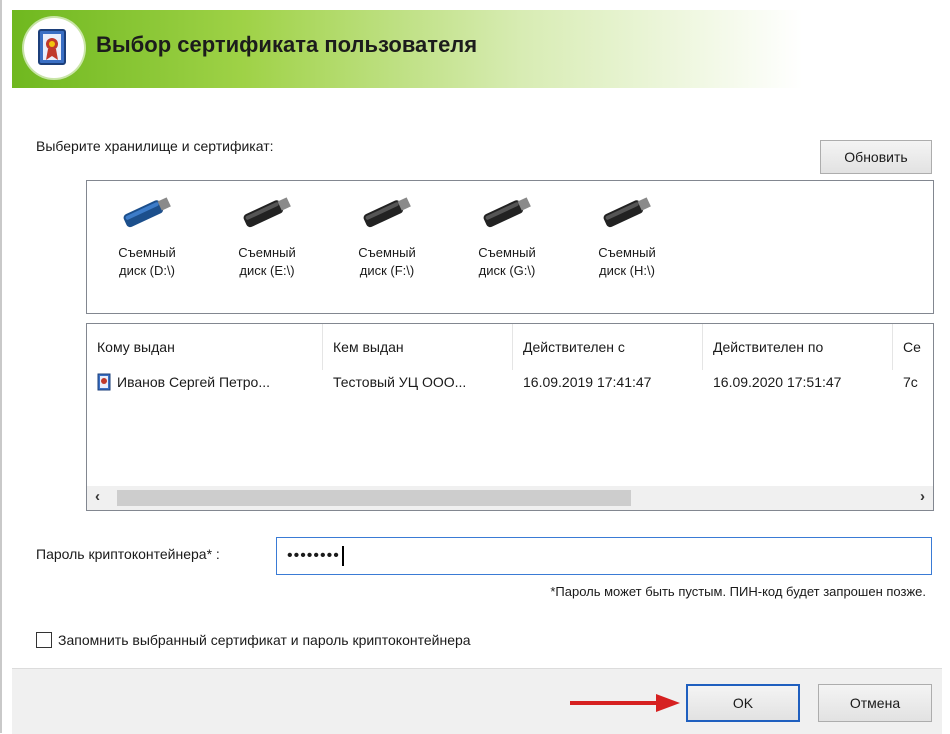 The image size is (950, 734). What do you see at coordinates (205, 347) in the screenshot?
I see `column-header-issued-to: Кому выдан` at bounding box center [205, 347].